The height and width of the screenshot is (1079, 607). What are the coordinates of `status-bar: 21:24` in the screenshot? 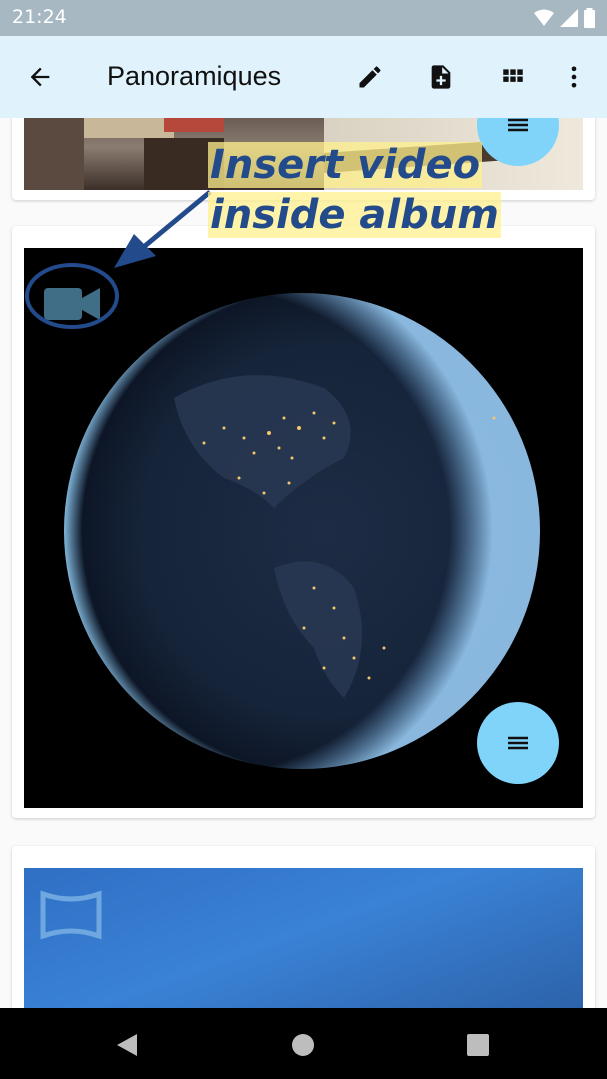 It's located at (303, 18).